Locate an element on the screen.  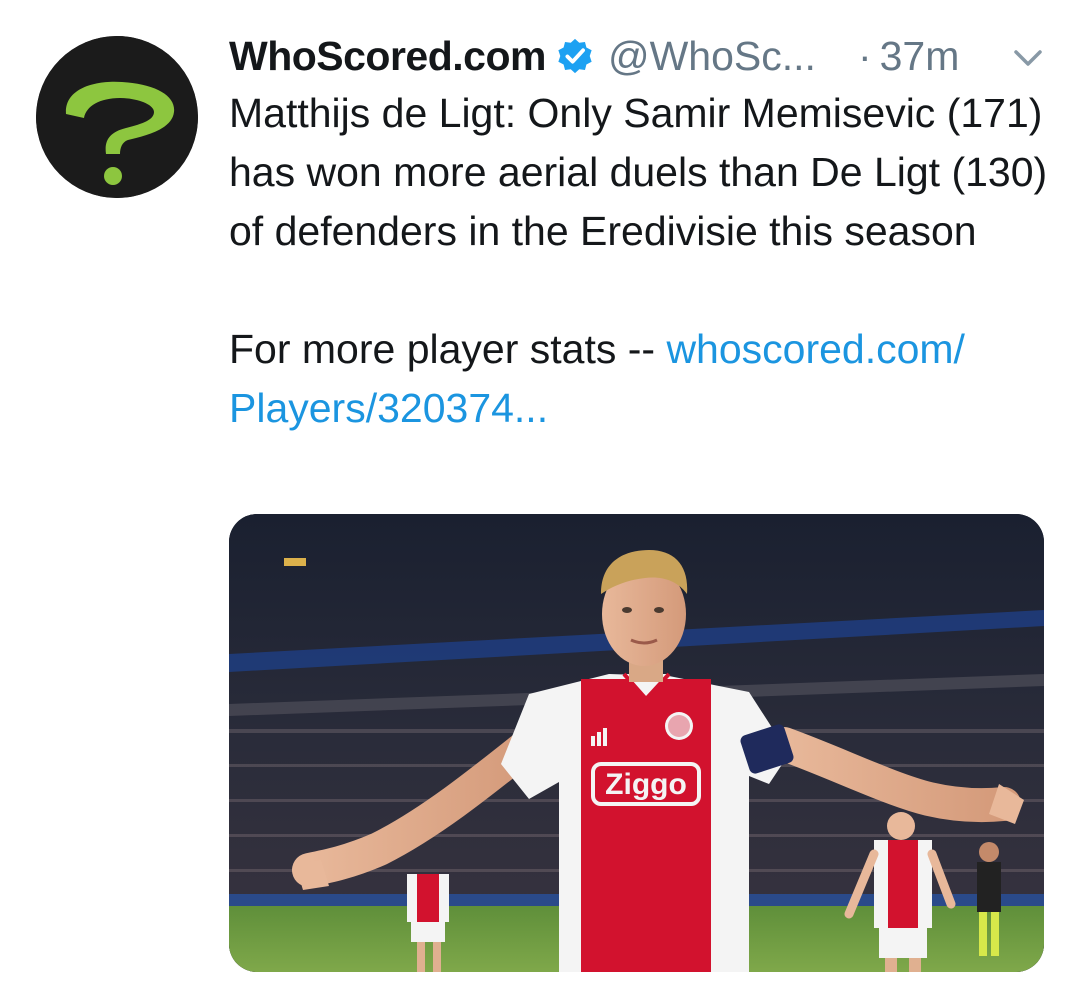
question-mark-logo-icon is located at coordinates (117, 117).